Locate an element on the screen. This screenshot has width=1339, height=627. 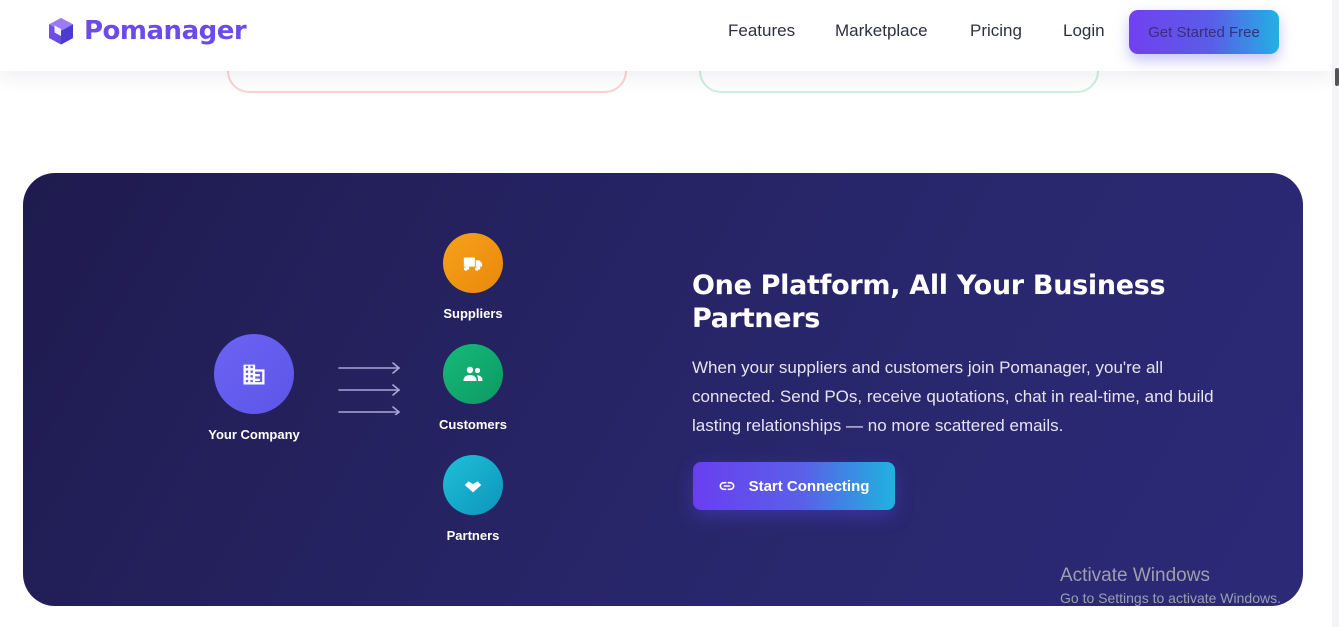
brand-logo: Pomanager is located at coordinates (146, 31).